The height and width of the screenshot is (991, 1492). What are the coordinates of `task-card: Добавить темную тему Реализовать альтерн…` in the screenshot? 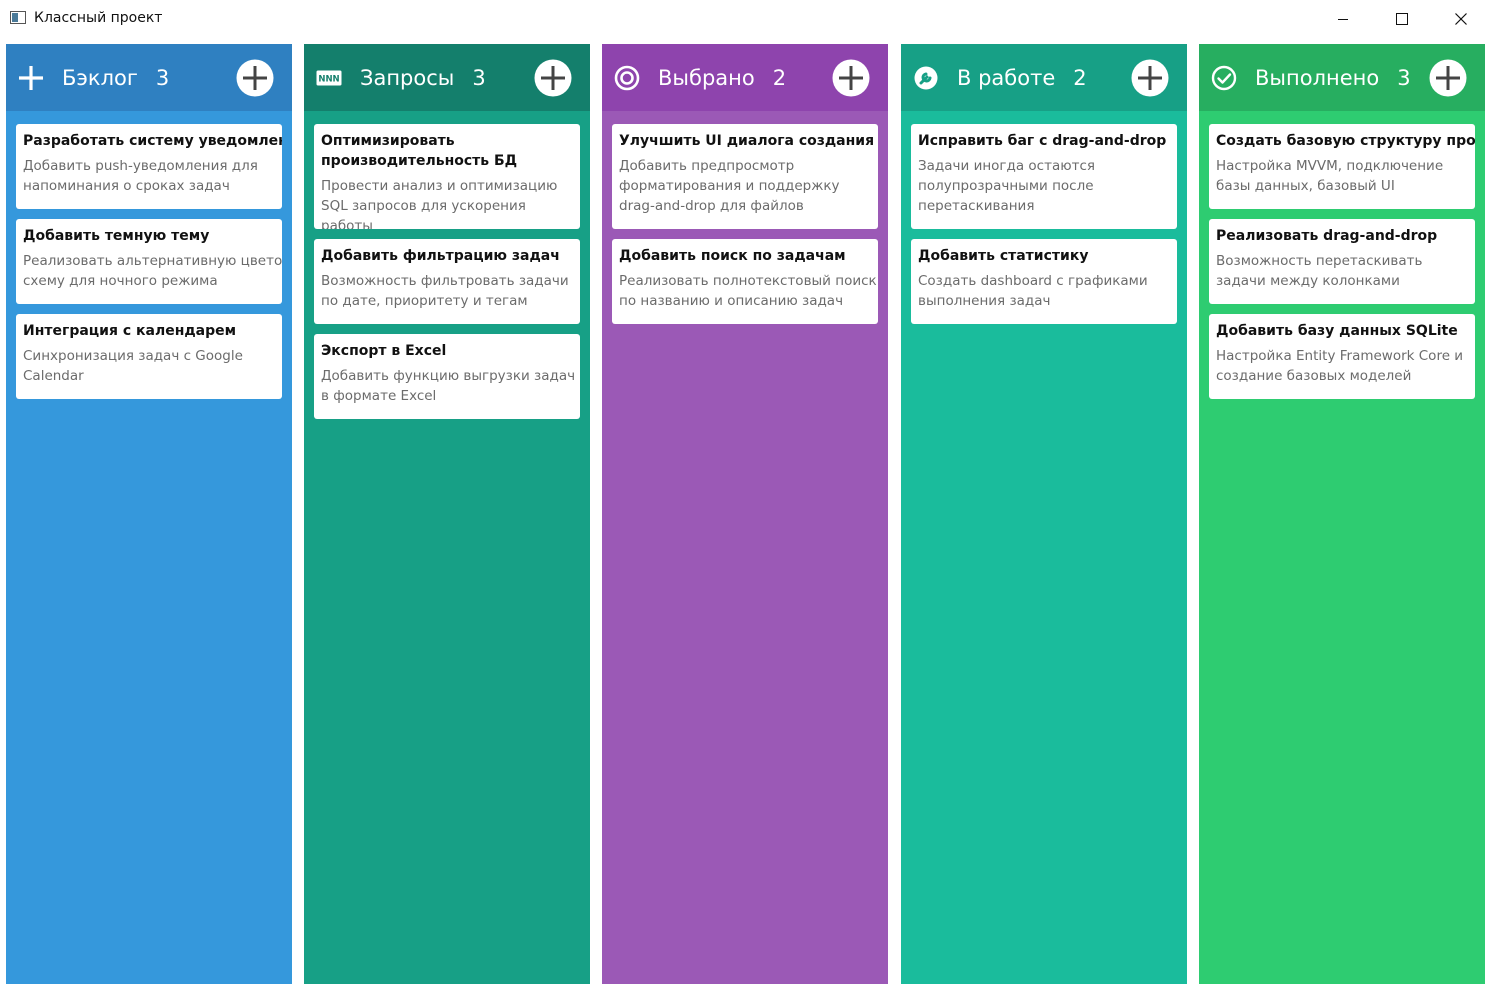 It's located at (149, 261).